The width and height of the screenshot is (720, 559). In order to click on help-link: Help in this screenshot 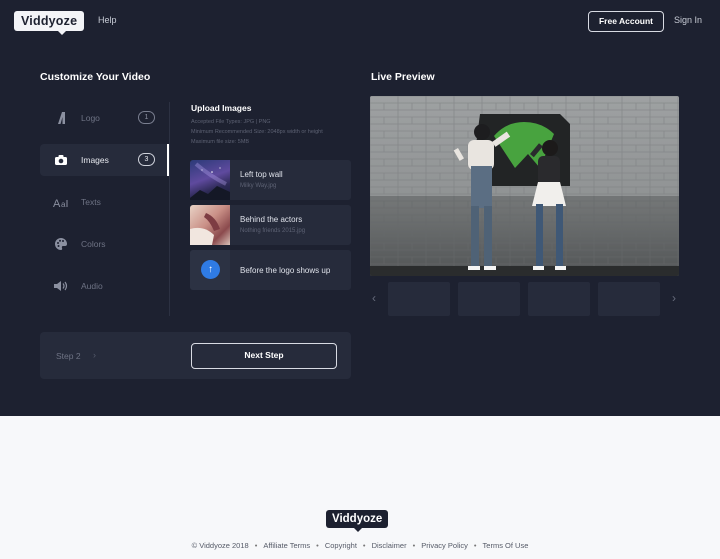, I will do `click(107, 20)`.